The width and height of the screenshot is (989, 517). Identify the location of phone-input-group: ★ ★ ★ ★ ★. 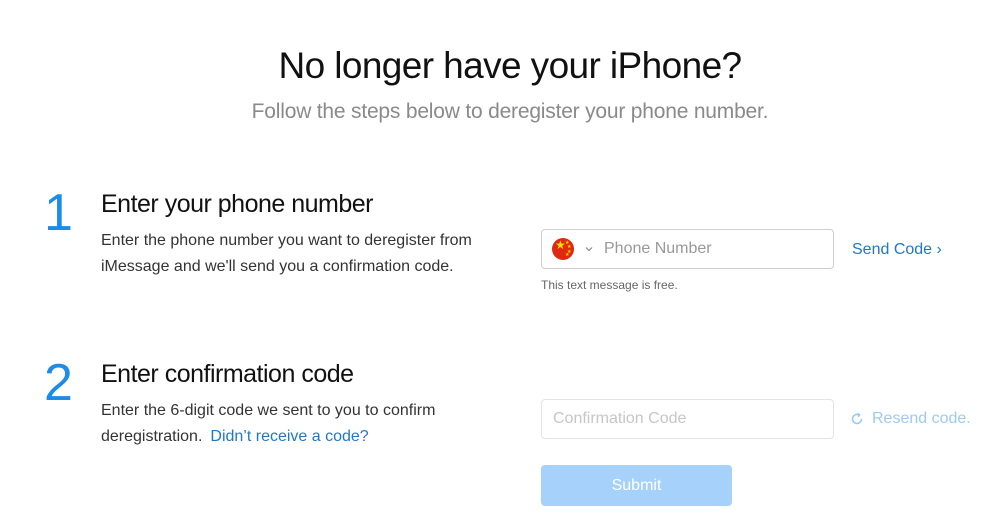
(687, 249).